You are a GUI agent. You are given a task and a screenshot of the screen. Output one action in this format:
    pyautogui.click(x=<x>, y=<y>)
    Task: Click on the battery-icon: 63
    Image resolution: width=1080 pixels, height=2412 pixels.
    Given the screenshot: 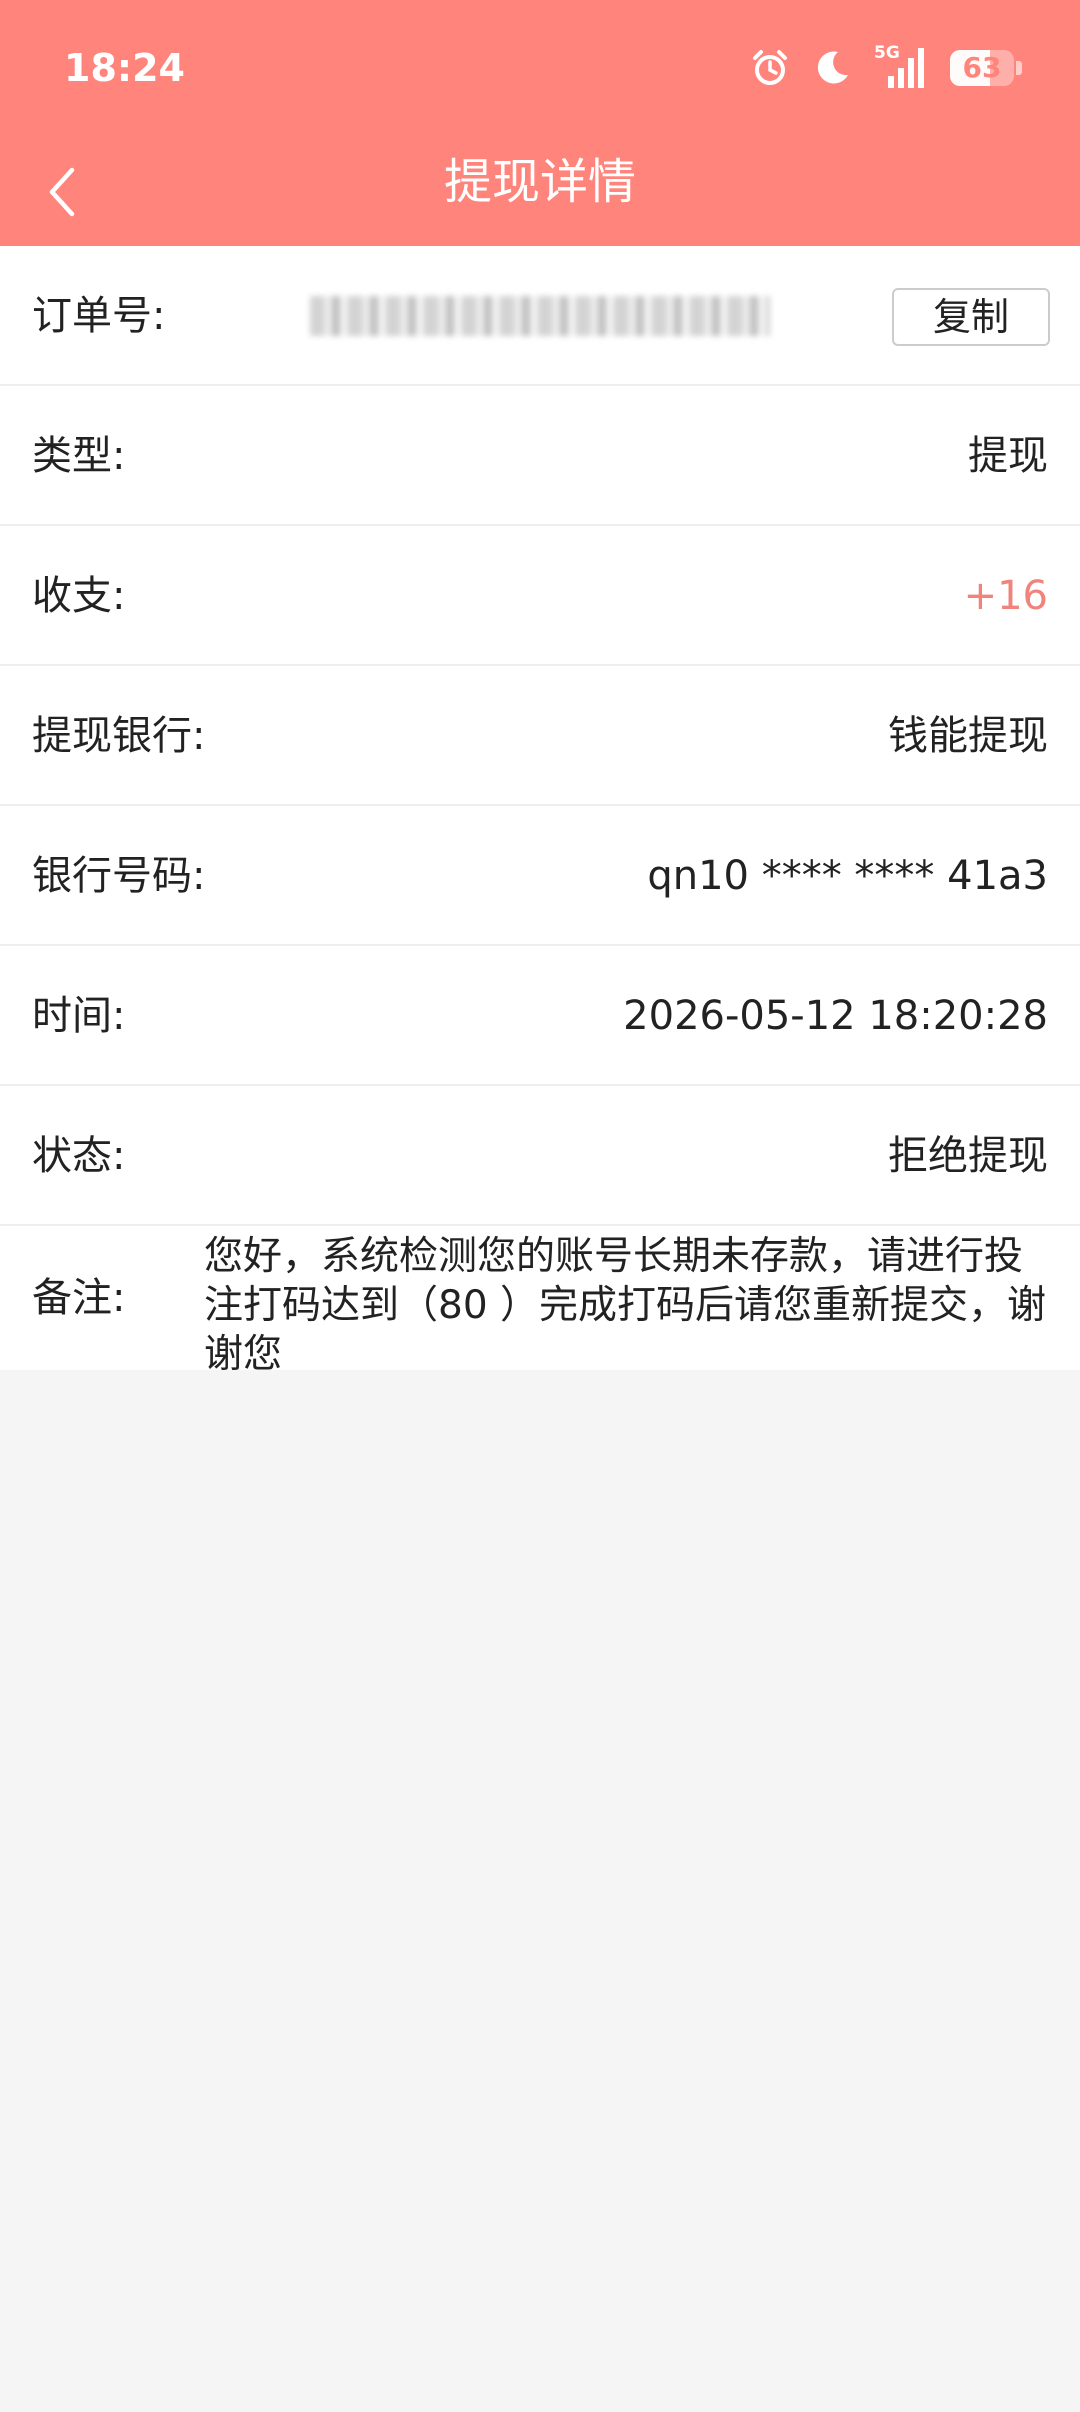 What is the action you would take?
    pyautogui.click(x=986, y=68)
    